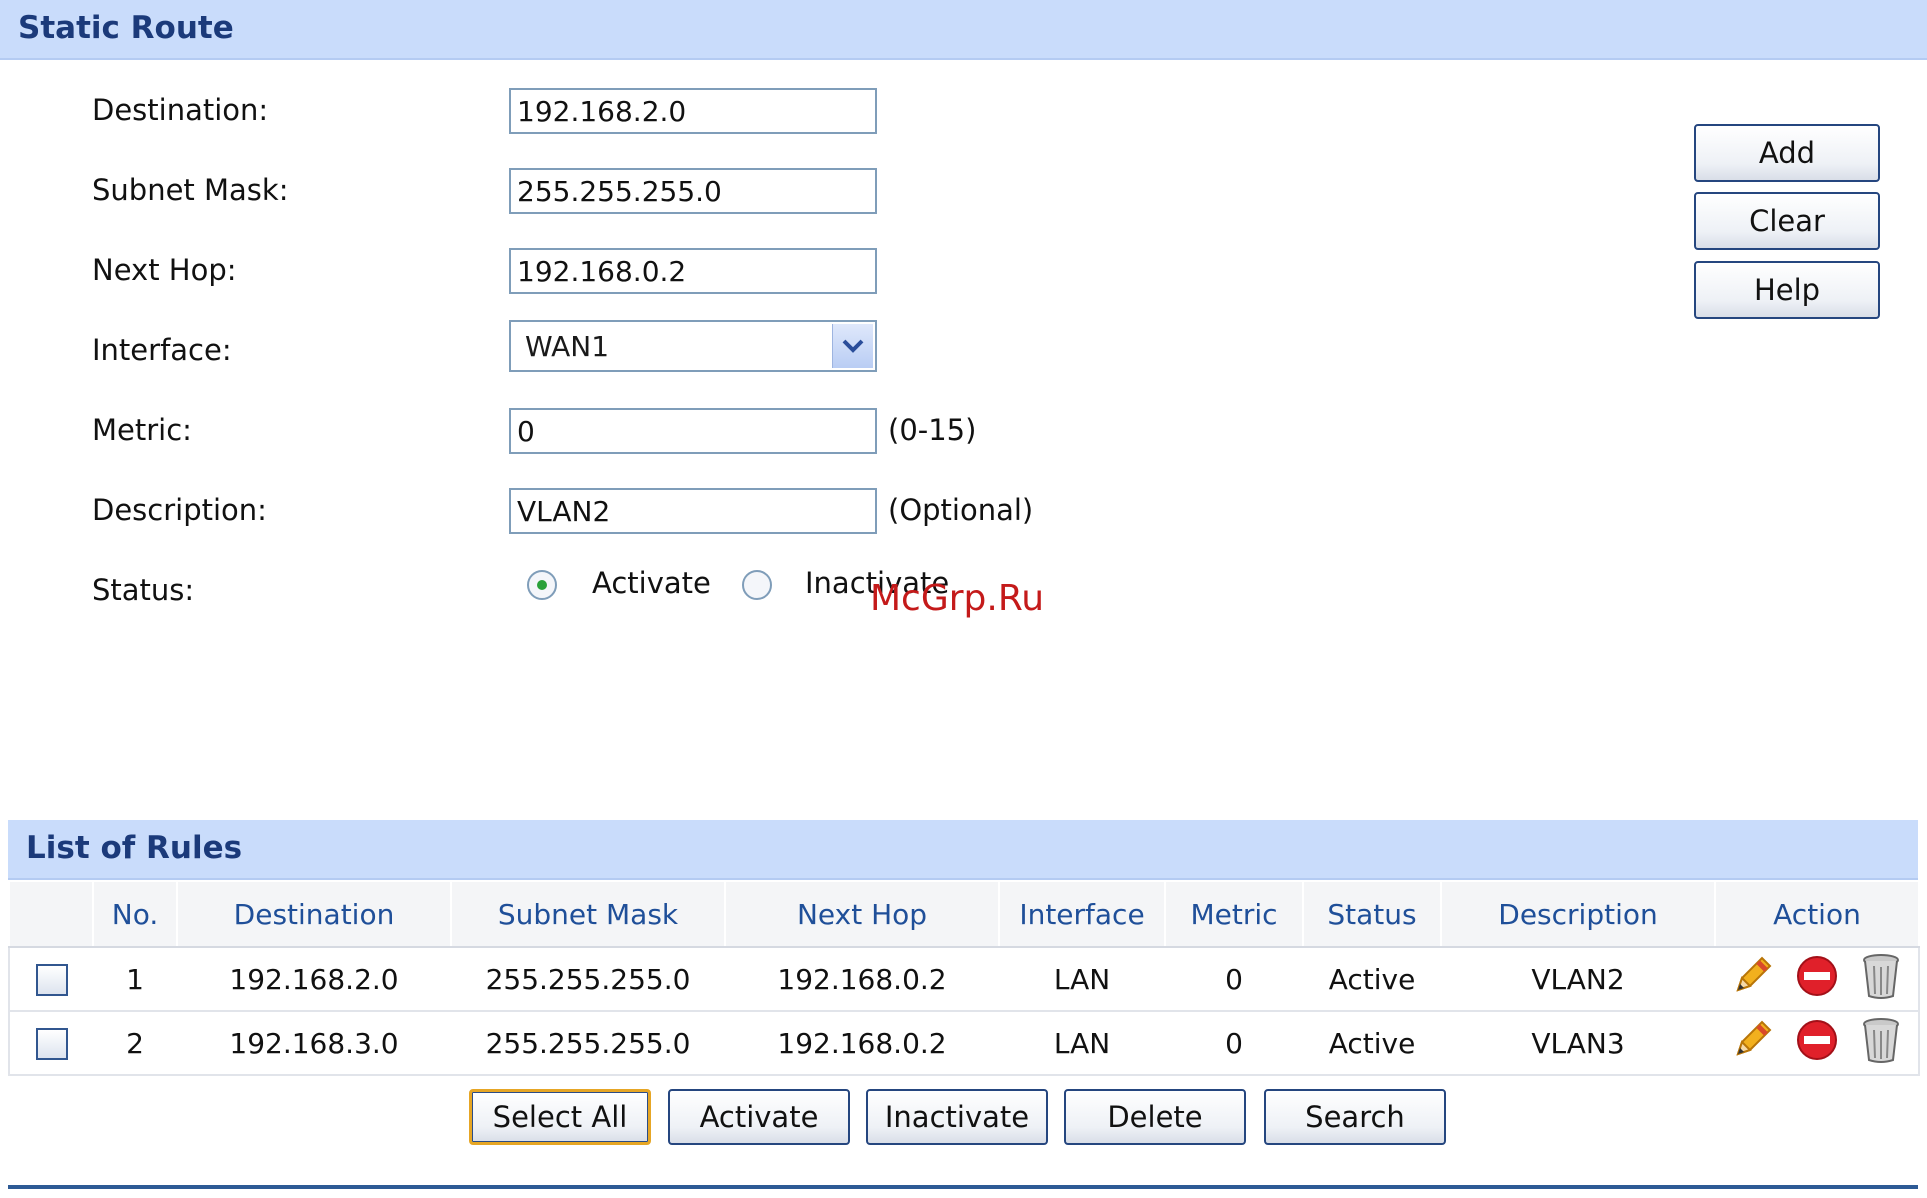 The image size is (1927, 1198). I want to click on description-optional-hint: (Optional), so click(961, 510).